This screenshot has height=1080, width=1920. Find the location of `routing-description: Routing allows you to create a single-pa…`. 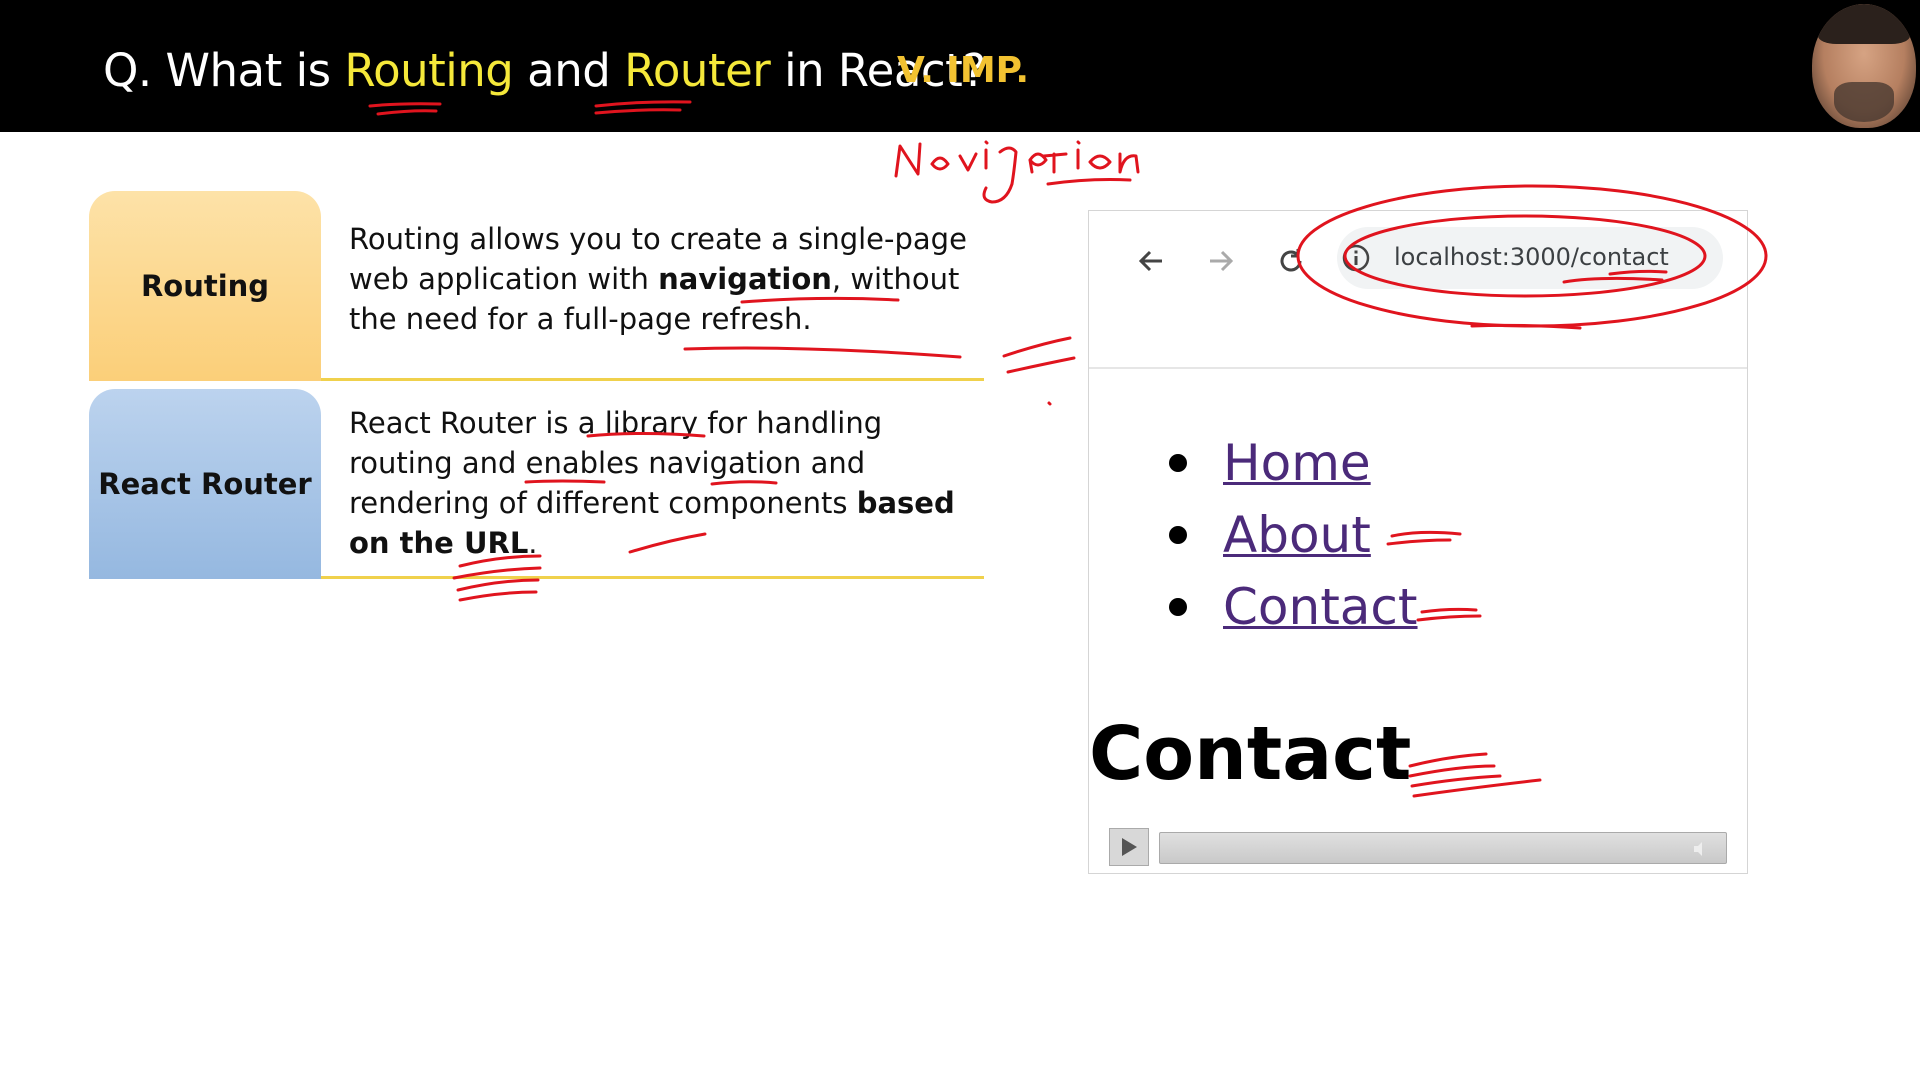

routing-description: Routing allows you to create a single-pa… is located at coordinates (669, 279).